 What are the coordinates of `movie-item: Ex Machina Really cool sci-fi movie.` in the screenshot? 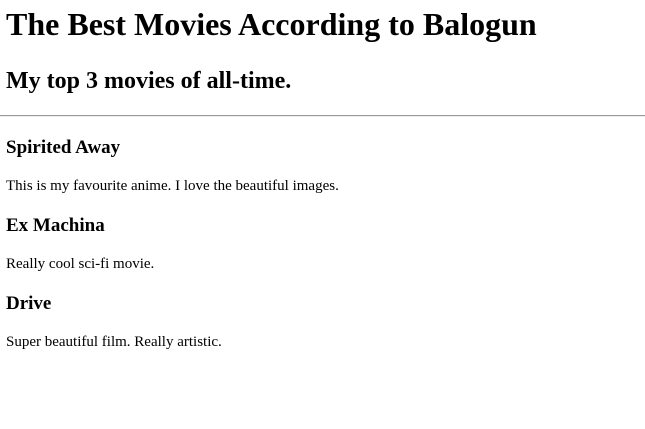 It's located at (322, 244).